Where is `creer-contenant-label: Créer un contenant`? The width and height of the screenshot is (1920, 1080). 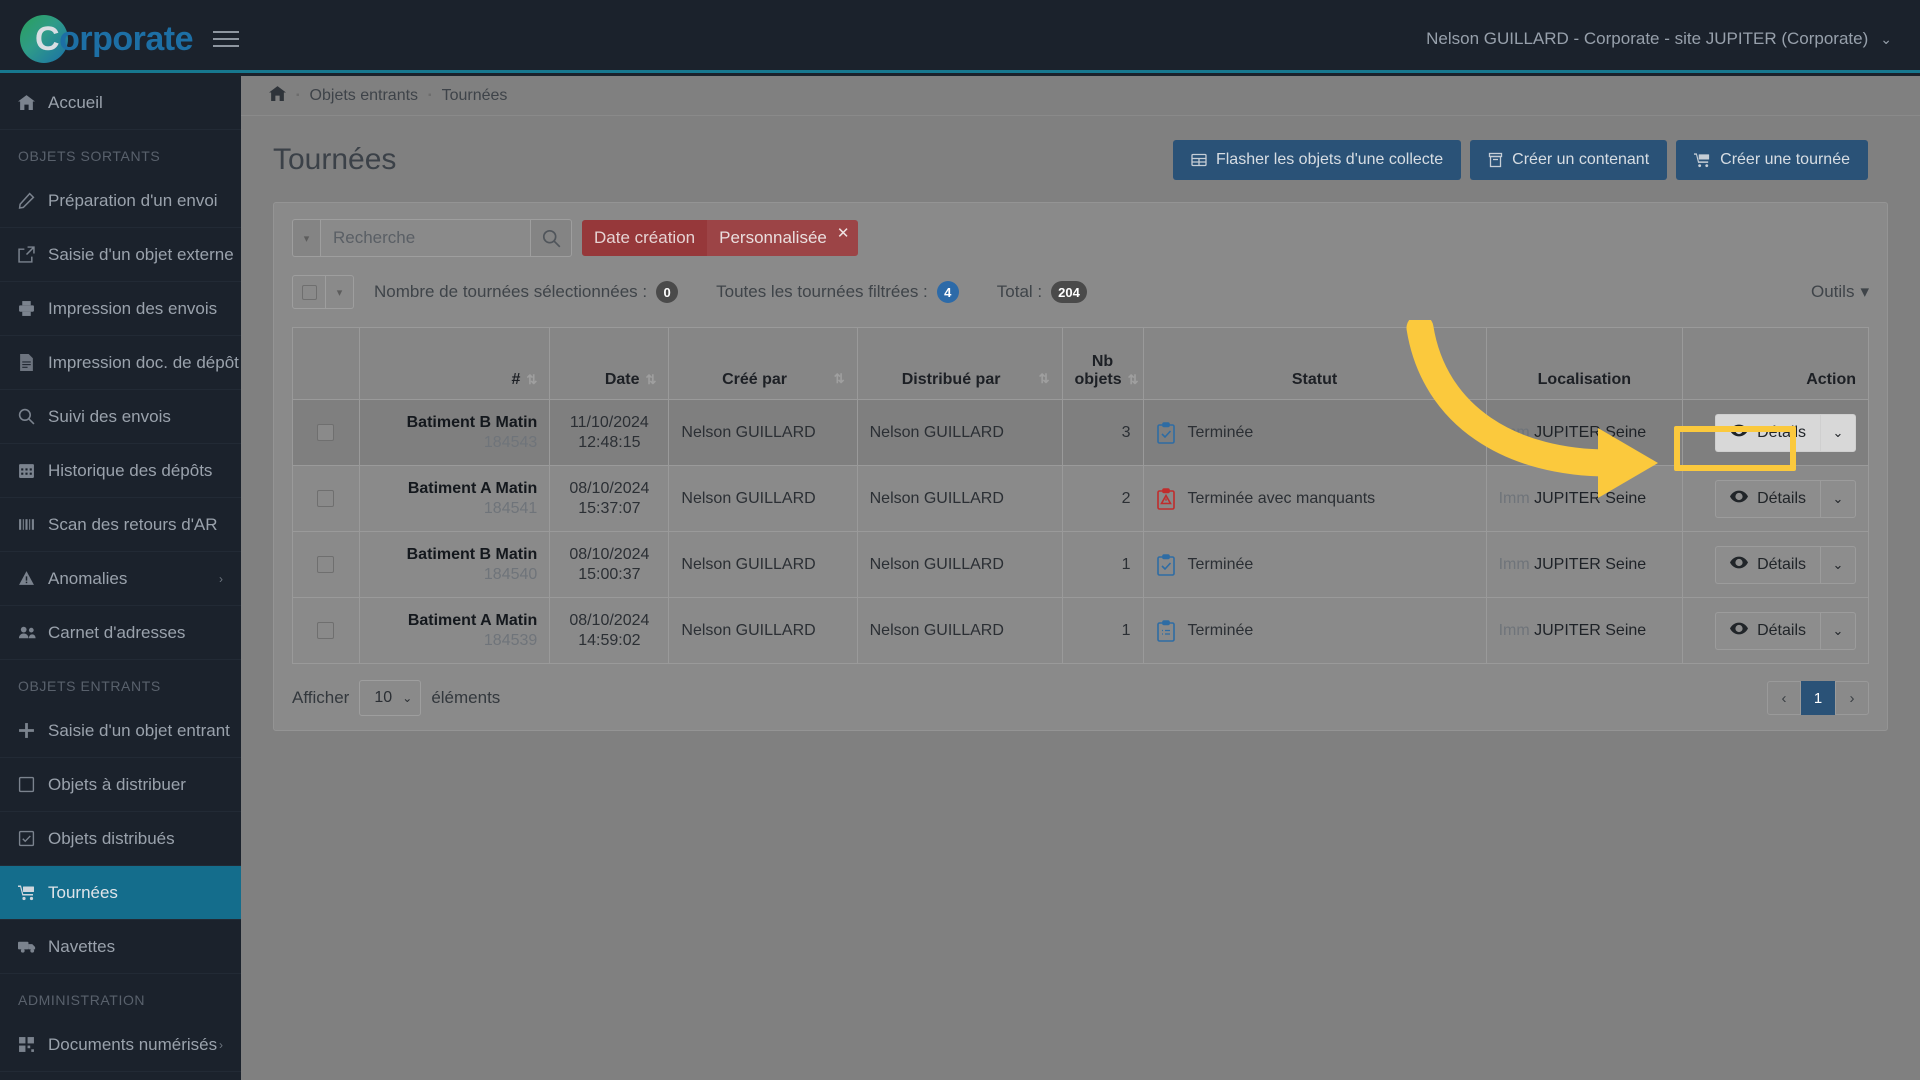 creer-contenant-label: Créer un contenant is located at coordinates (1581, 159).